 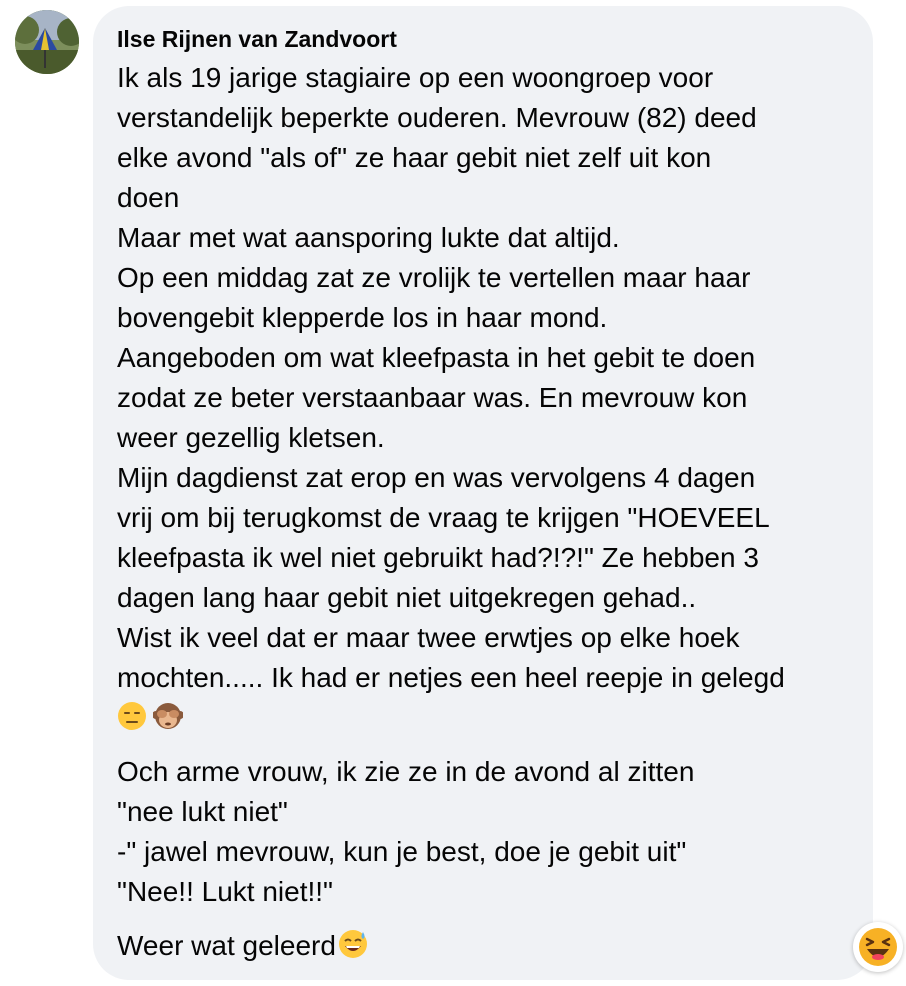 I want to click on comment-line: bovengebit klepperde los in haar mond., so click(x=362, y=317).